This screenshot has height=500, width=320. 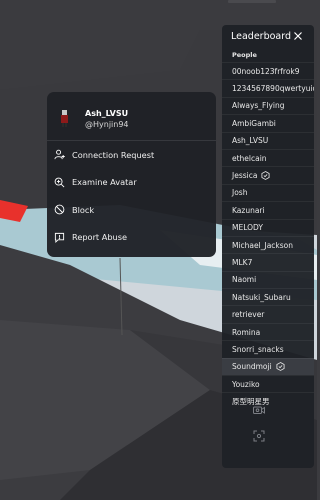 What do you see at coordinates (113, 154) in the screenshot?
I see `connection-request-label: Connection Request` at bounding box center [113, 154].